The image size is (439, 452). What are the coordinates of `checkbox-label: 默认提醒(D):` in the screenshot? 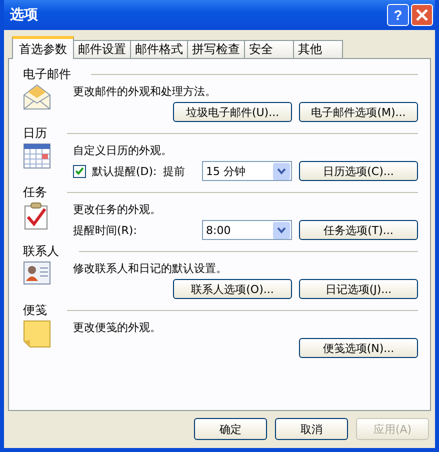 It's located at (124, 171).